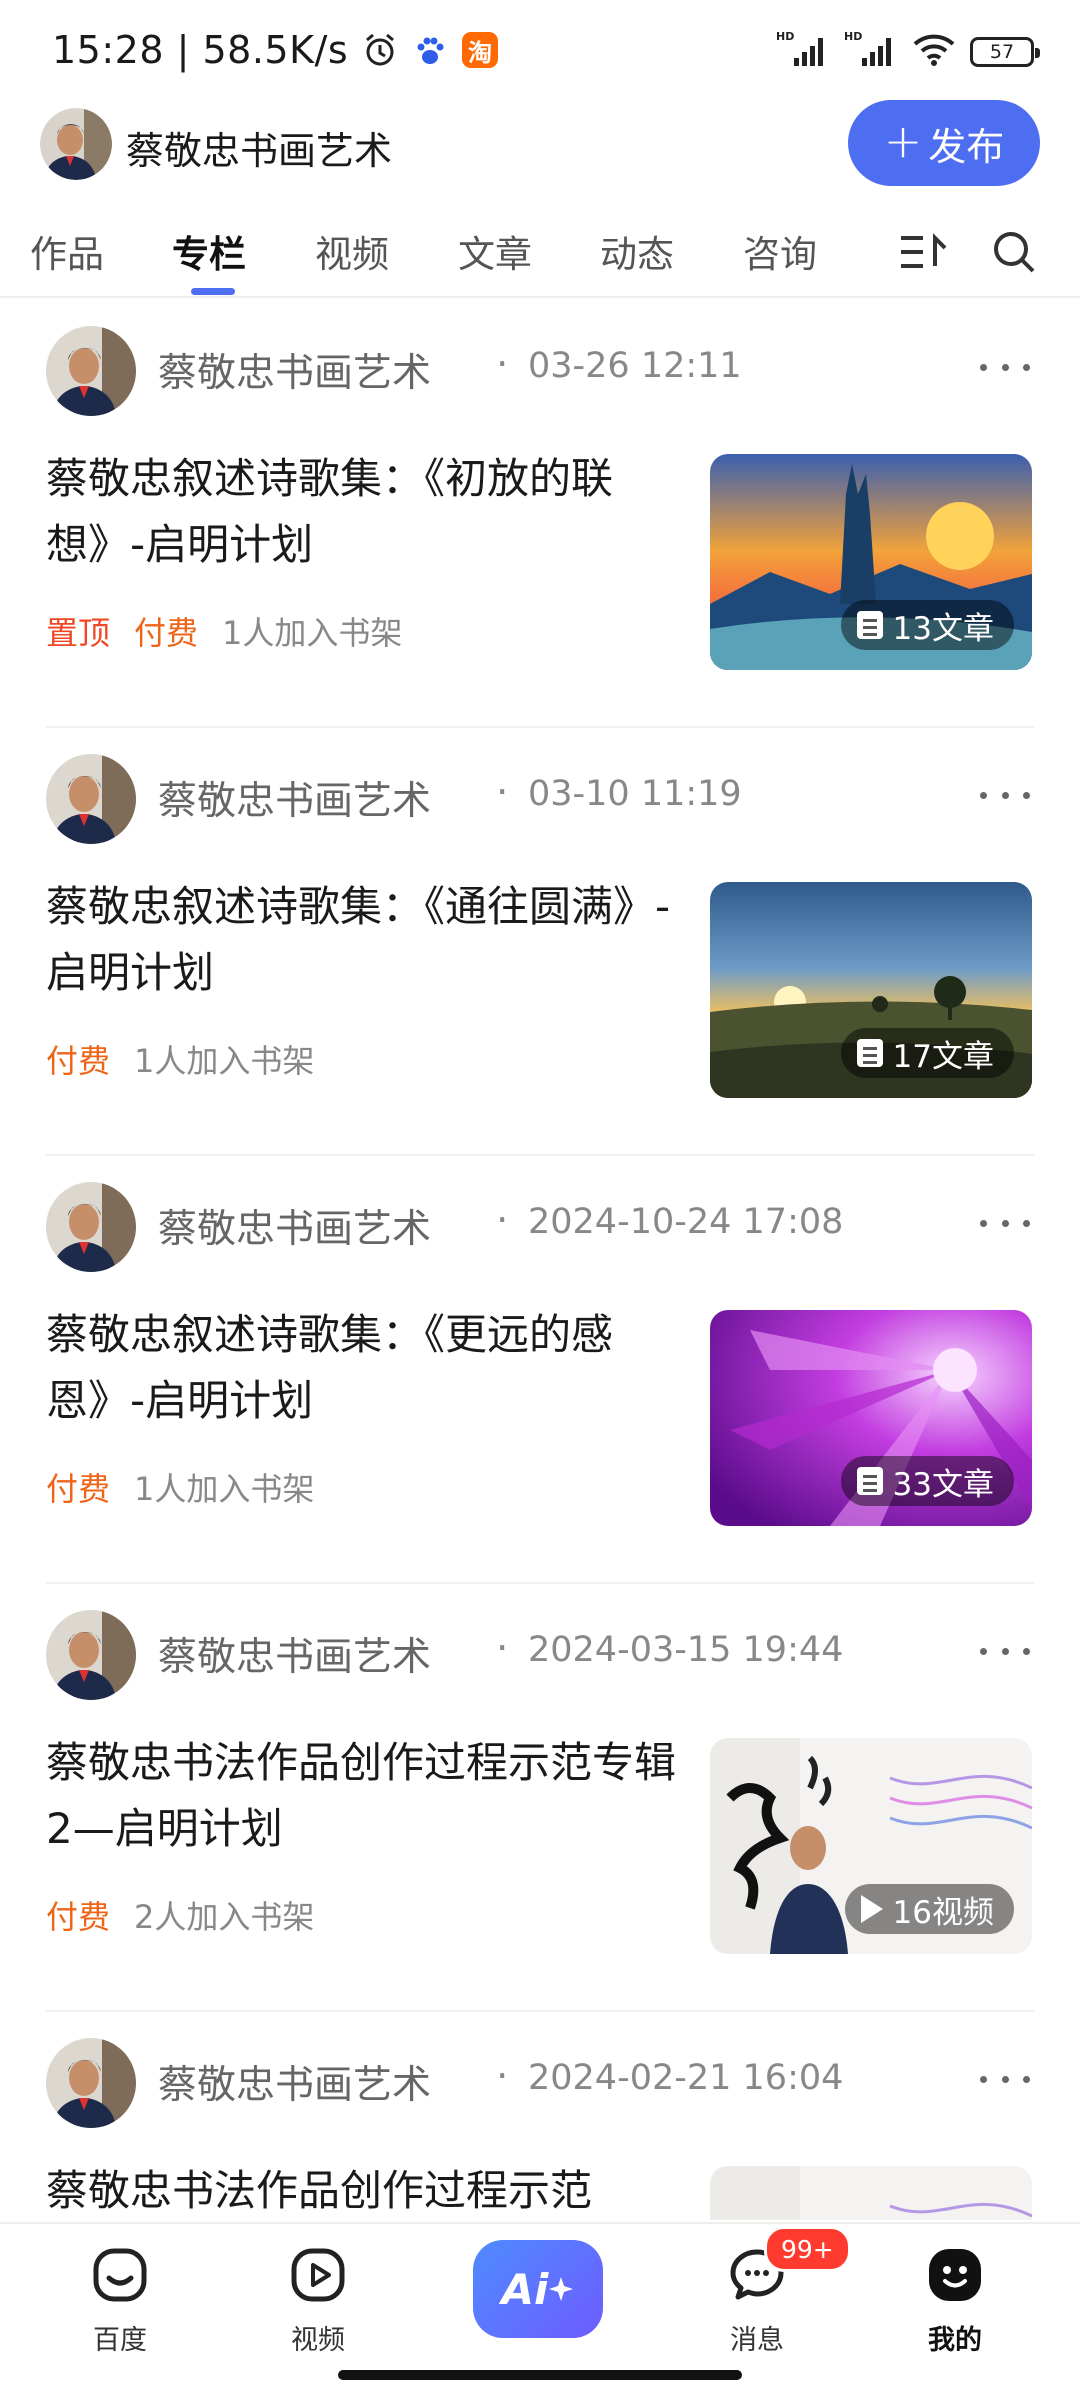  I want to click on column-cover: 16视频, so click(871, 1846).